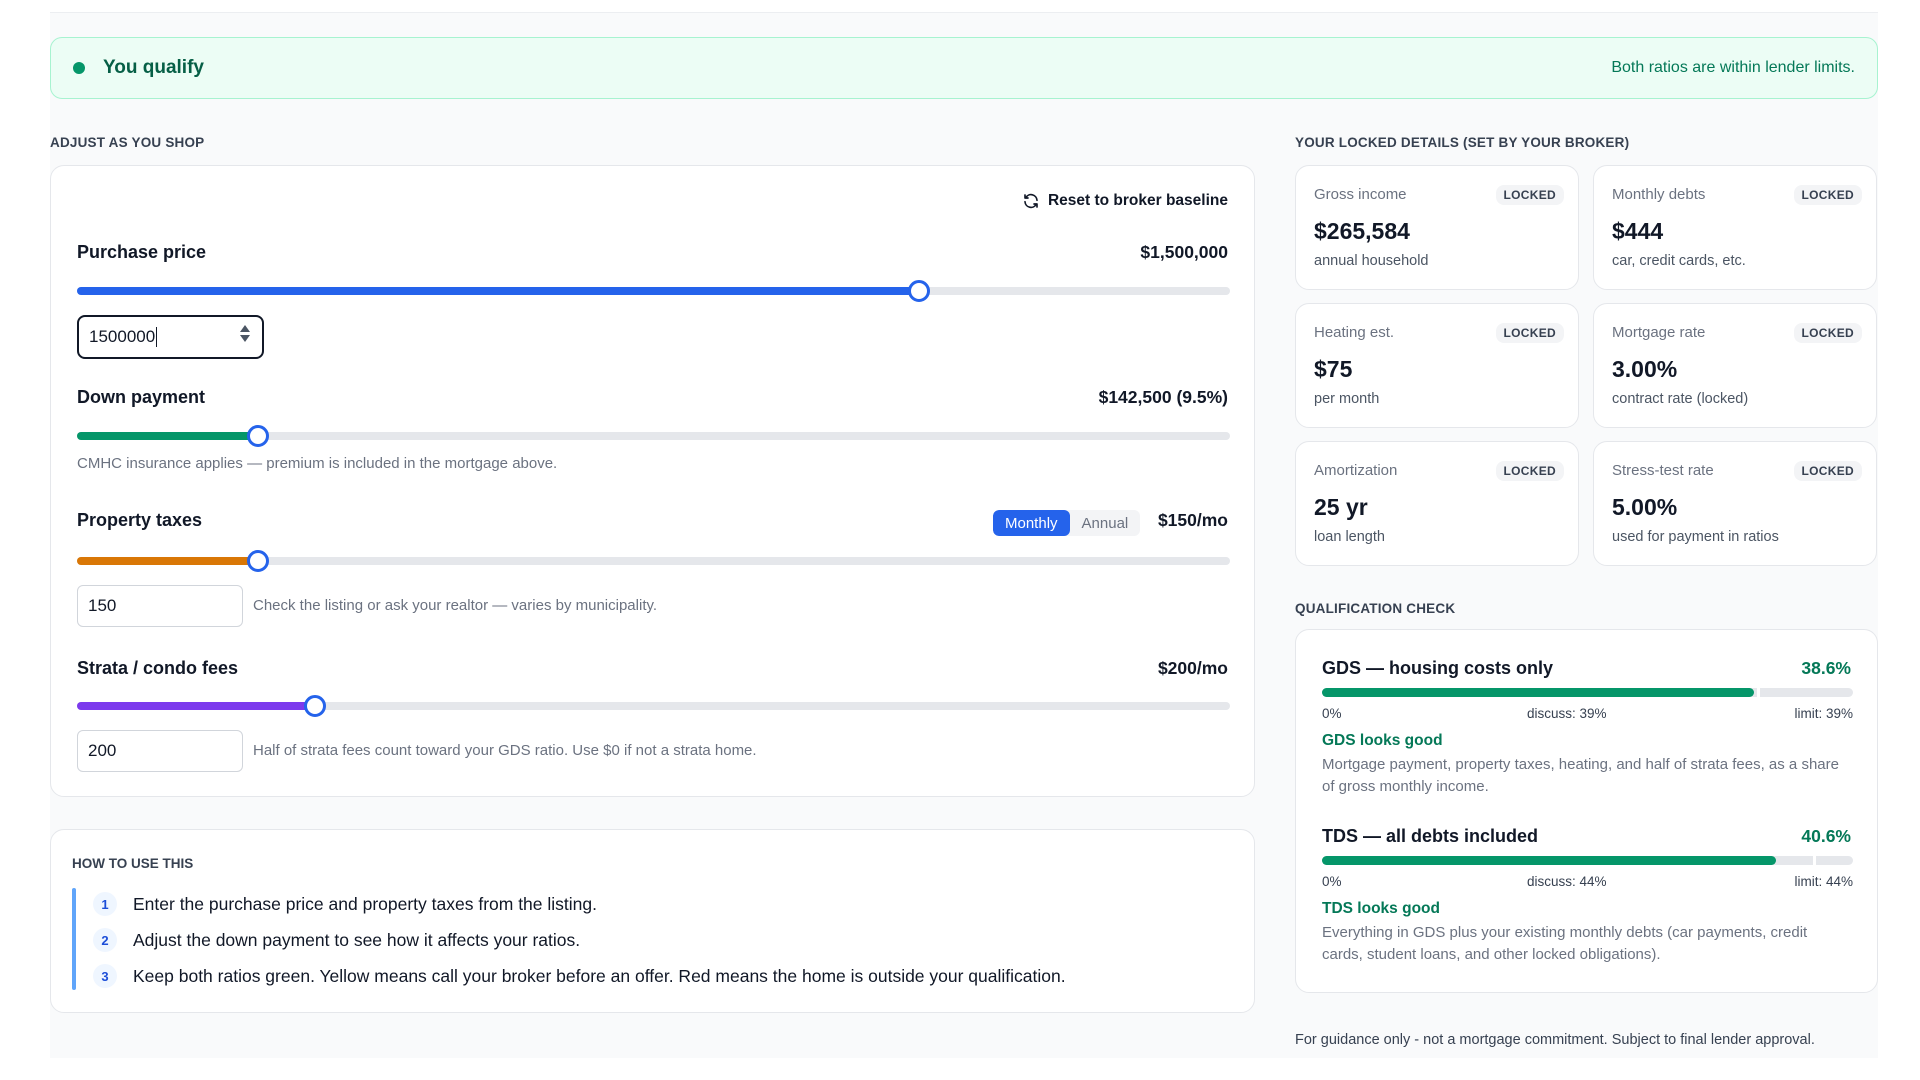 The image size is (1920, 1080). Describe the element at coordinates (1538, 692) in the screenshot. I see `gds-bar-fill` at that location.